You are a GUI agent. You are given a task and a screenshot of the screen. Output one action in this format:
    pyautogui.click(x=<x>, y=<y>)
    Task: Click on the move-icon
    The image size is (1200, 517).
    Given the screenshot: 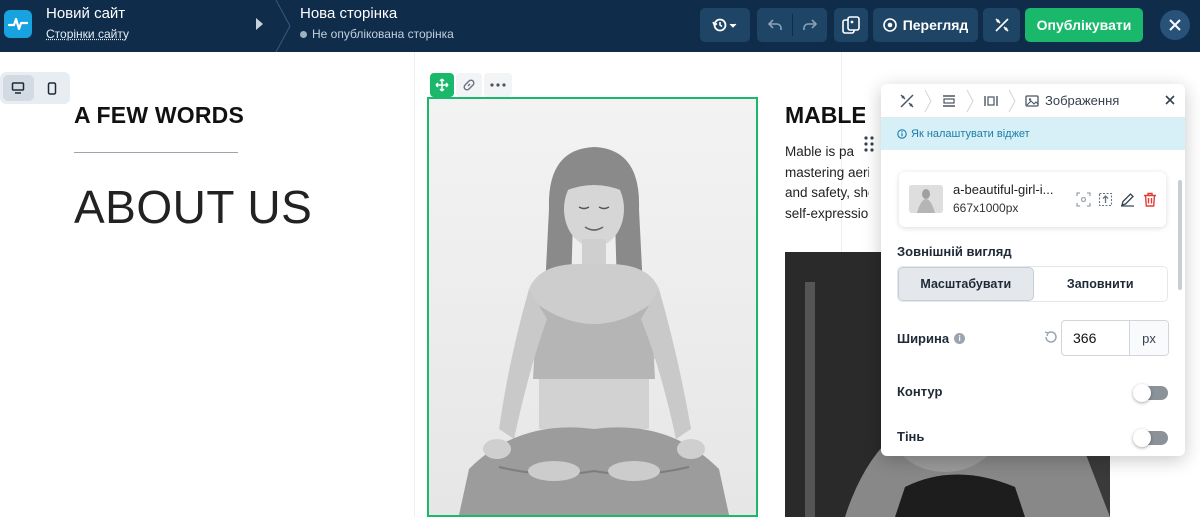 What is the action you would take?
    pyautogui.click(x=442, y=85)
    